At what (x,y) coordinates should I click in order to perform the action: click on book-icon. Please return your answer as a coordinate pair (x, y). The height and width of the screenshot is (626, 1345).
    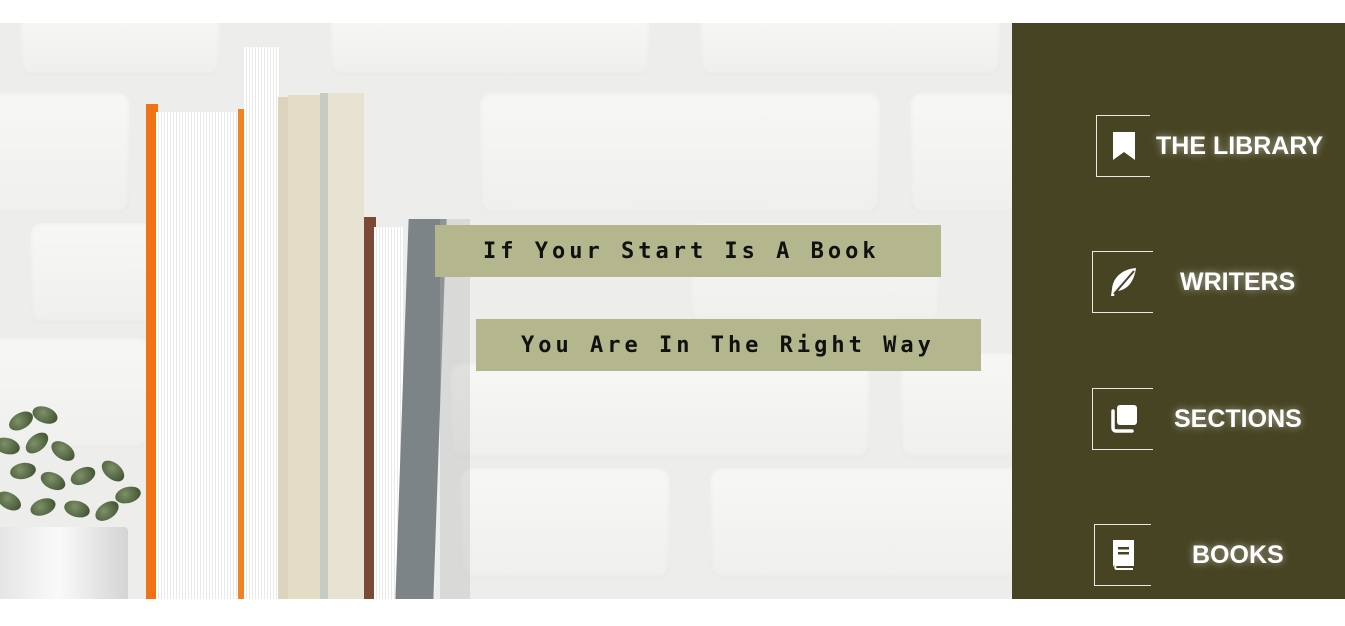
    Looking at the image, I should click on (1122, 555).